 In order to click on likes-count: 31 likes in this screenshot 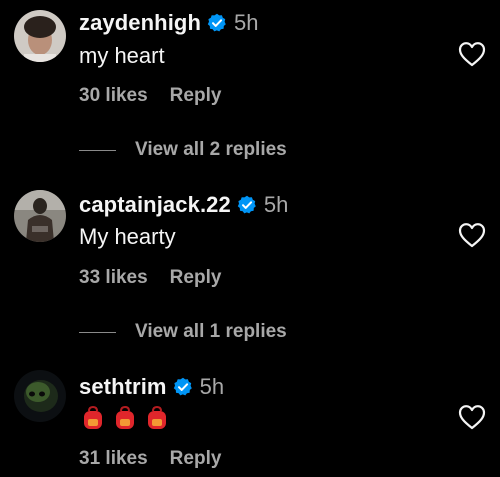, I will do `click(113, 459)`.